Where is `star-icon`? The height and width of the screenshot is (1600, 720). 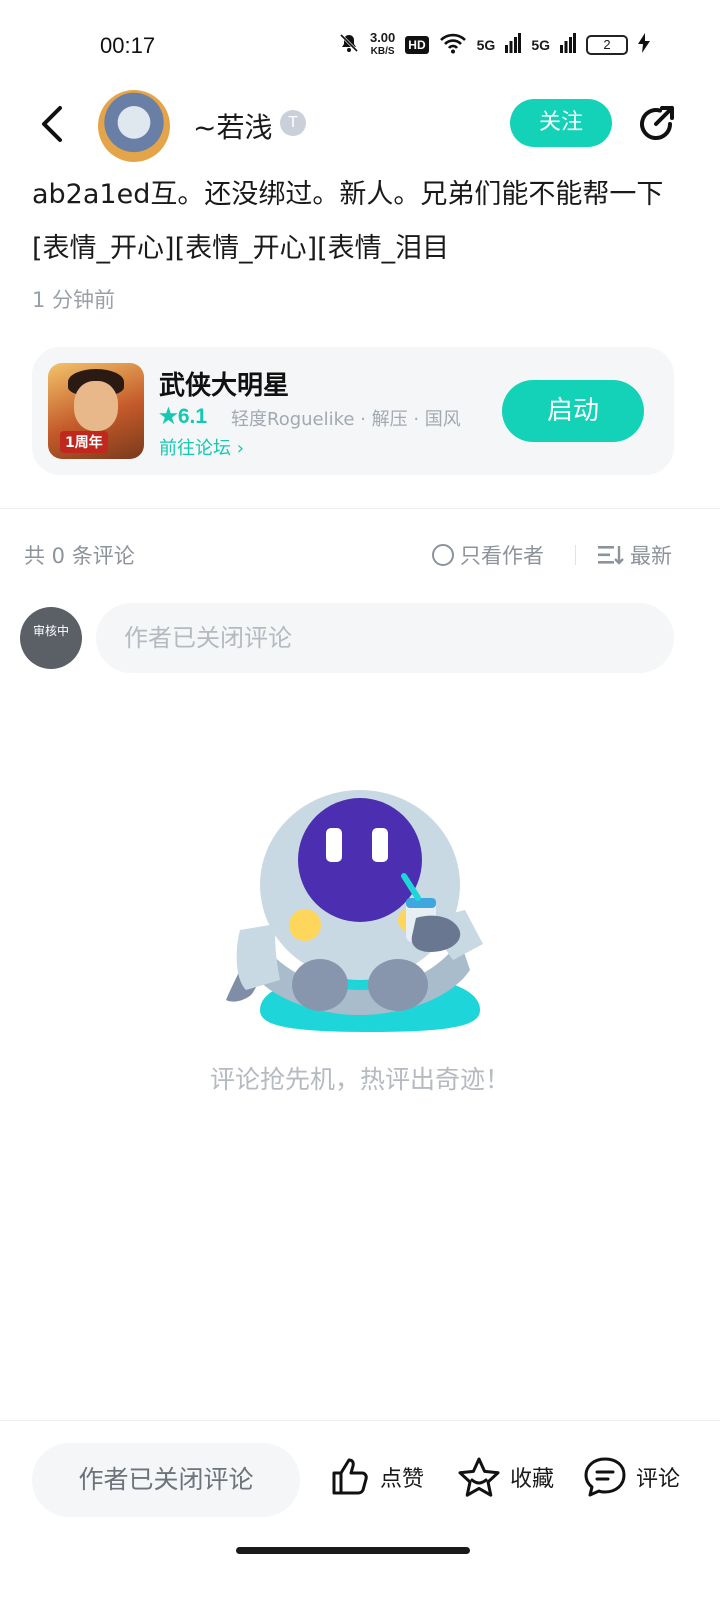 star-icon is located at coordinates (479, 1477).